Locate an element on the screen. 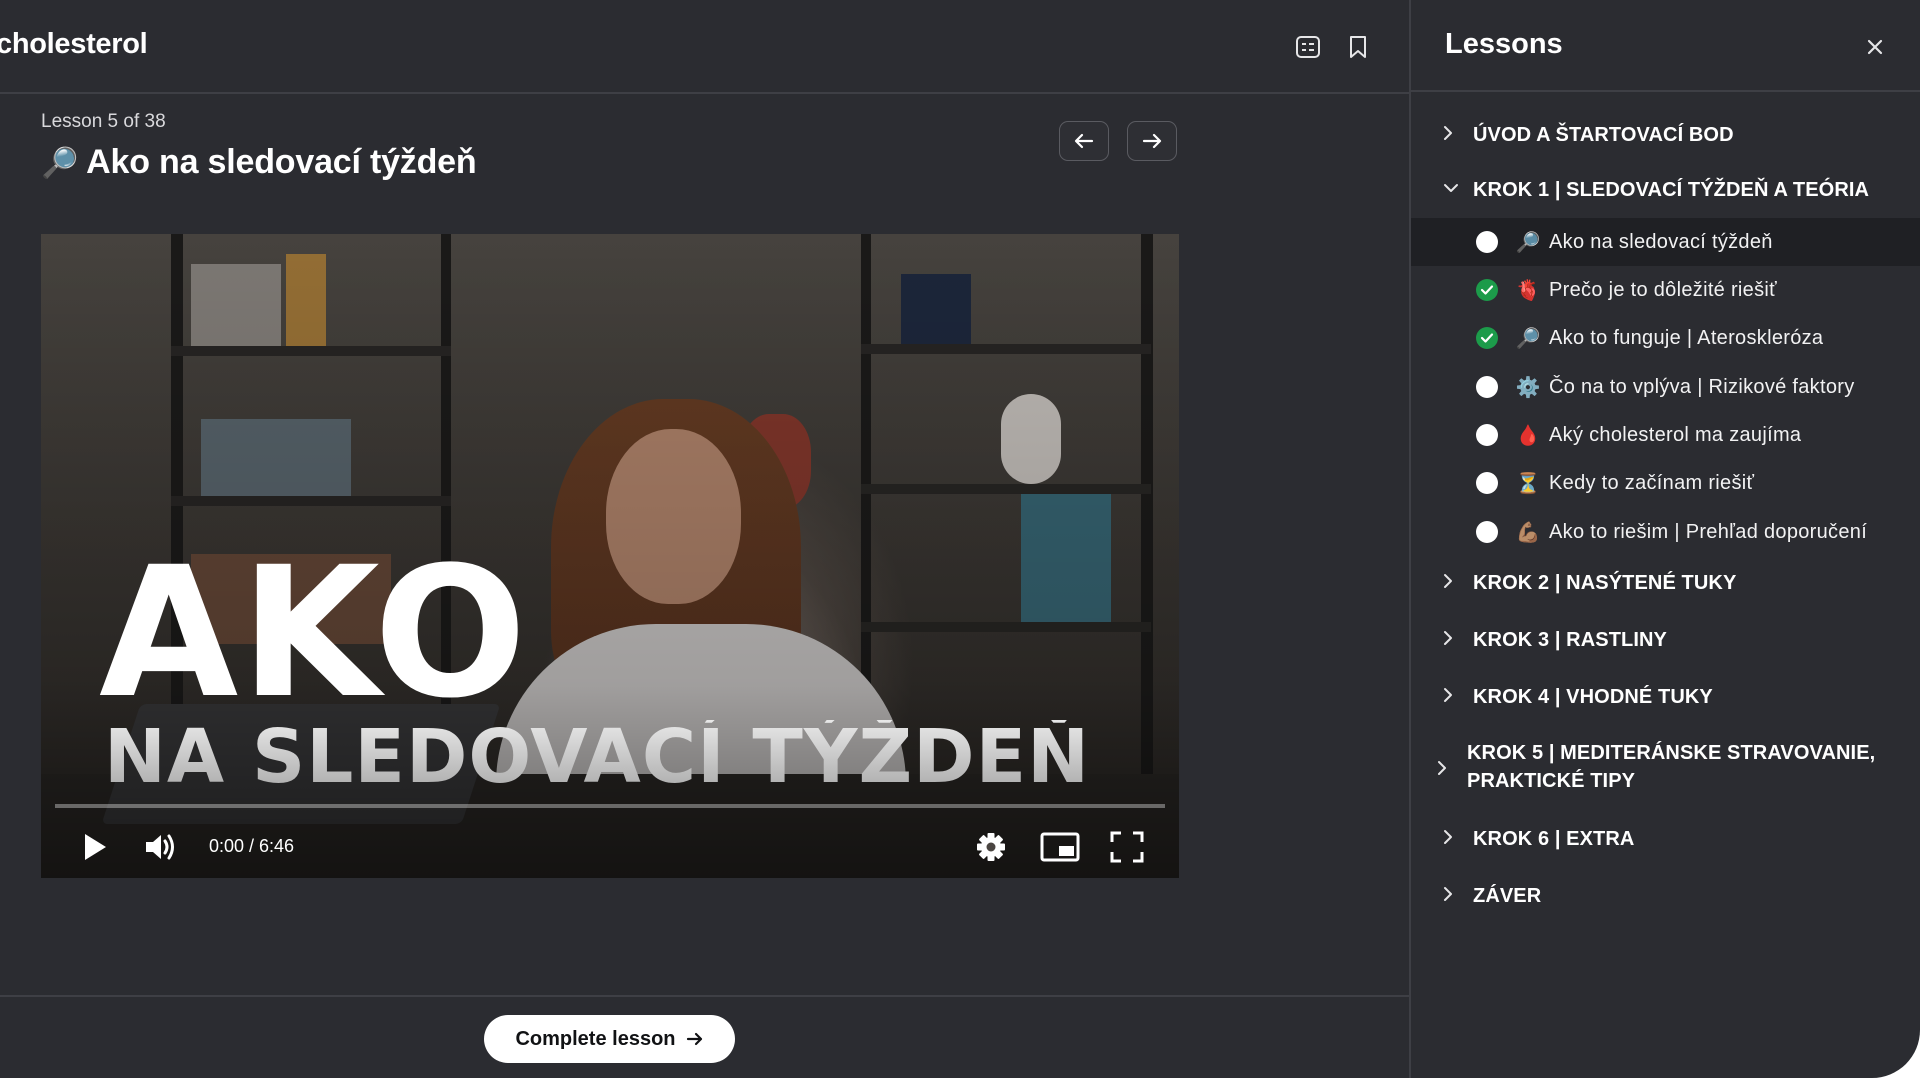 The height and width of the screenshot is (1080, 1920). hourglass-icon: ⏳ is located at coordinates (1528, 483).